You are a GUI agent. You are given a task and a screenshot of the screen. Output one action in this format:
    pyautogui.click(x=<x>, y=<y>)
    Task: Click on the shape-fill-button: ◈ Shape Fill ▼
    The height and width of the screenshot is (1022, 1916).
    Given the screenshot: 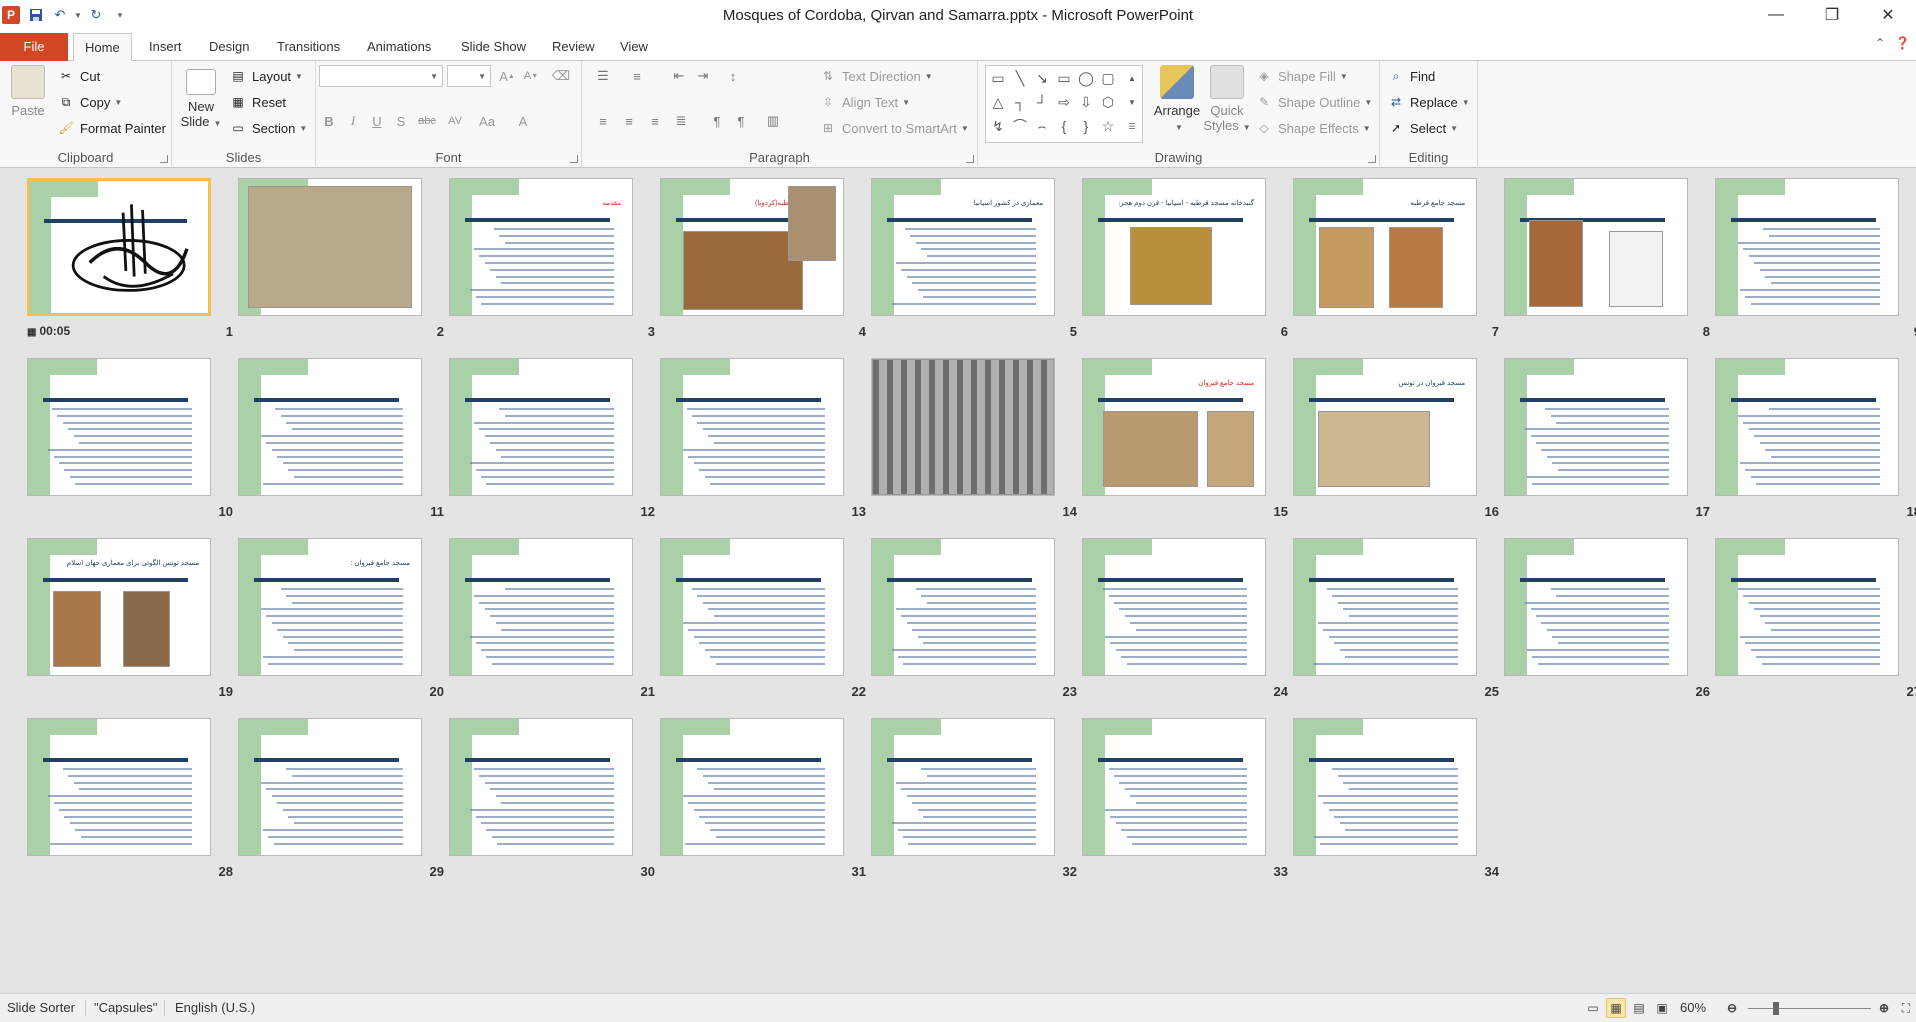 What is the action you would take?
    pyautogui.click(x=1301, y=76)
    